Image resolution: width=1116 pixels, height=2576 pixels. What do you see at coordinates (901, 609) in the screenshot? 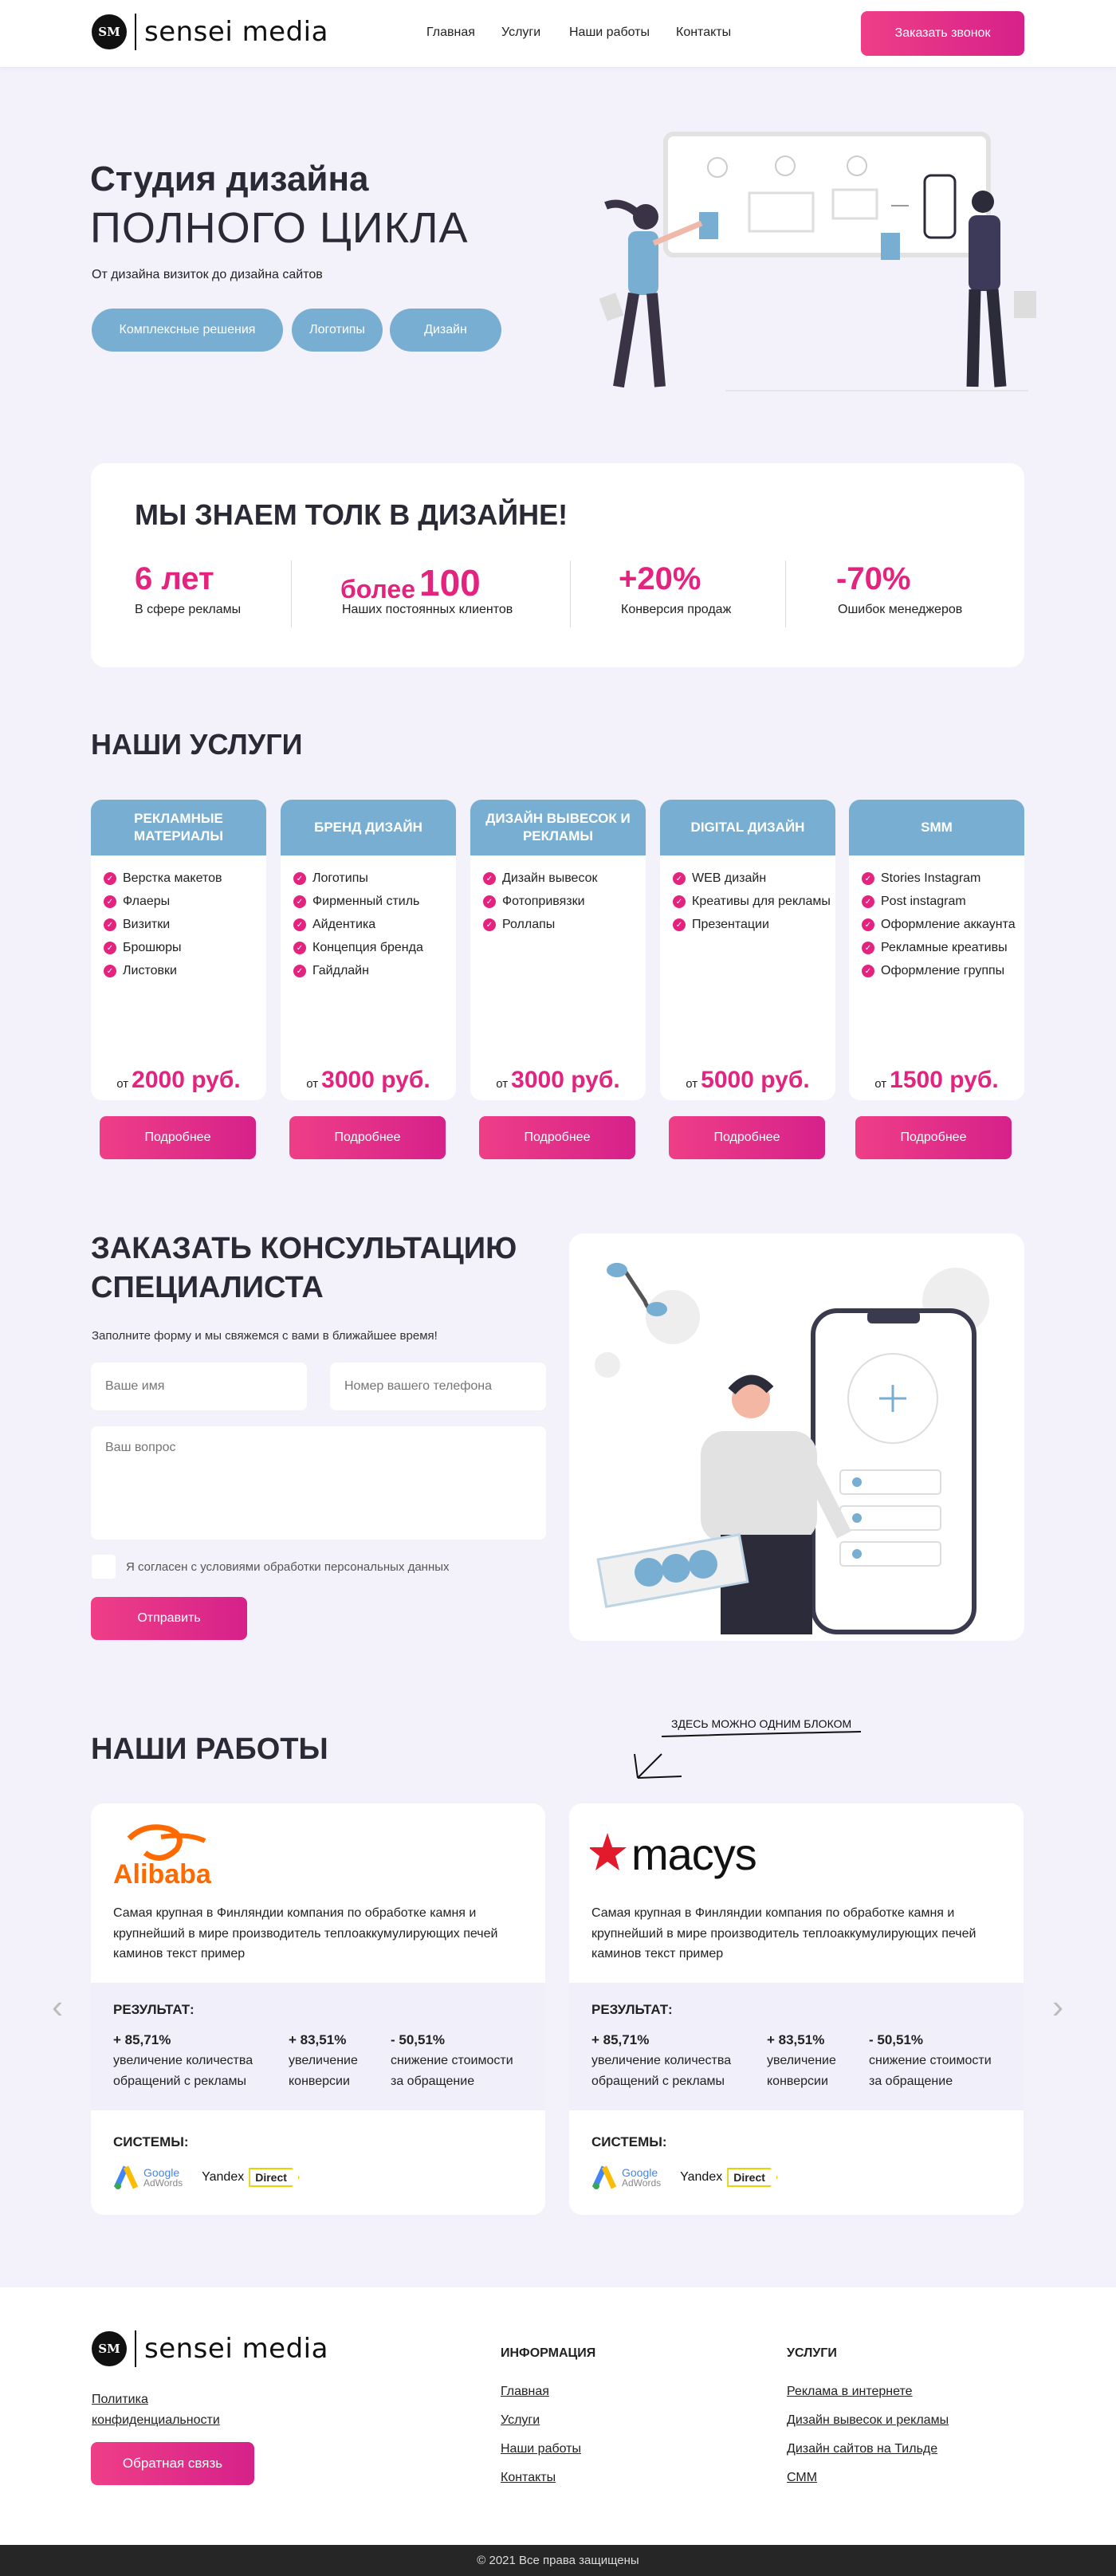
I see `stat-errors-label: Ошибок менеджеров` at bounding box center [901, 609].